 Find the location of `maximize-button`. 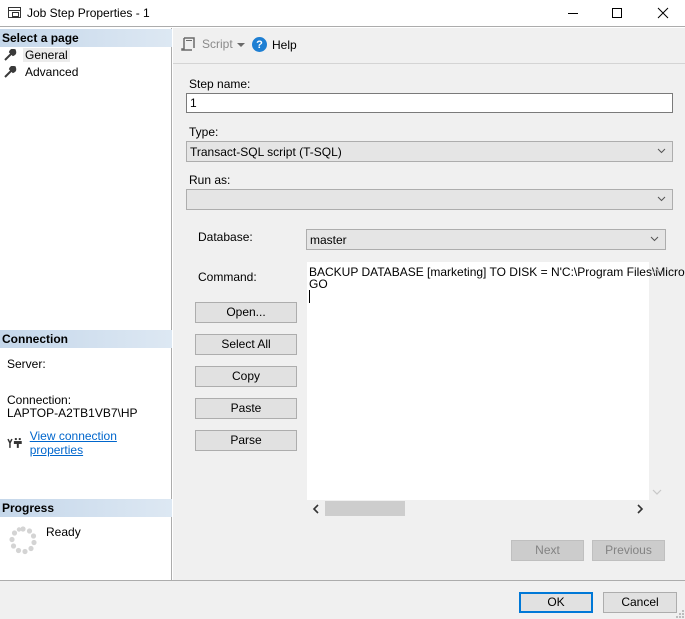

maximize-button is located at coordinates (617, 13).